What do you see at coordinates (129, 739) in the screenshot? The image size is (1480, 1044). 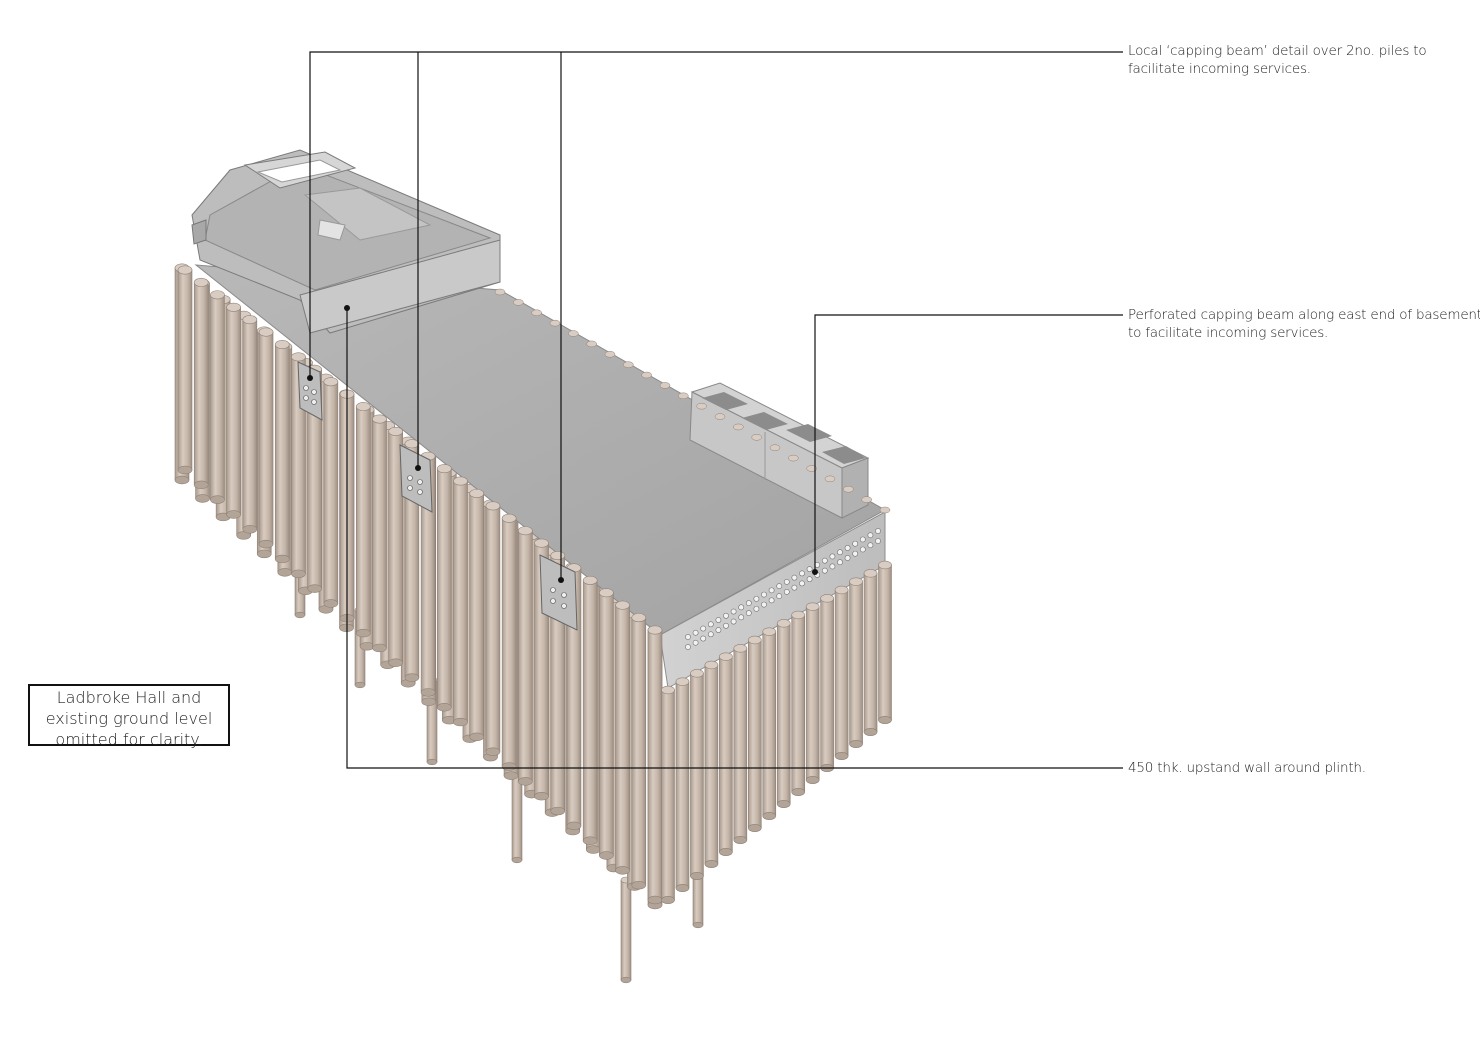 I see `note-line: omitted for clarity.` at bounding box center [129, 739].